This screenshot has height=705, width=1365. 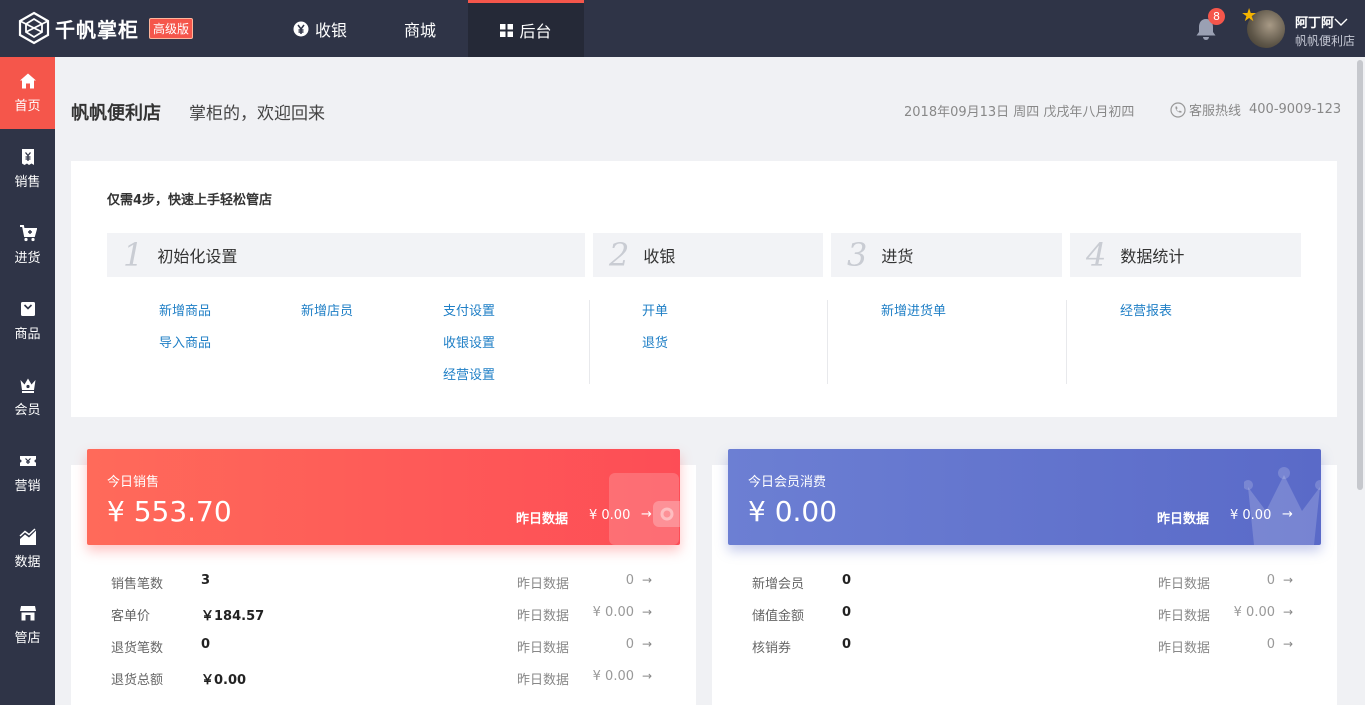 I want to click on step-number: 2, so click(x=619, y=255).